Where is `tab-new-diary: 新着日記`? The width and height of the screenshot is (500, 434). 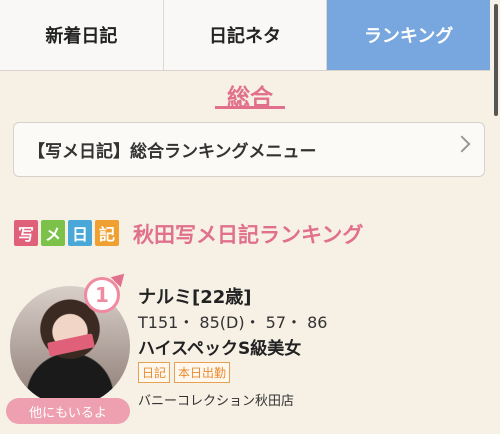 tab-new-diary: 新着日記 is located at coordinates (82, 35).